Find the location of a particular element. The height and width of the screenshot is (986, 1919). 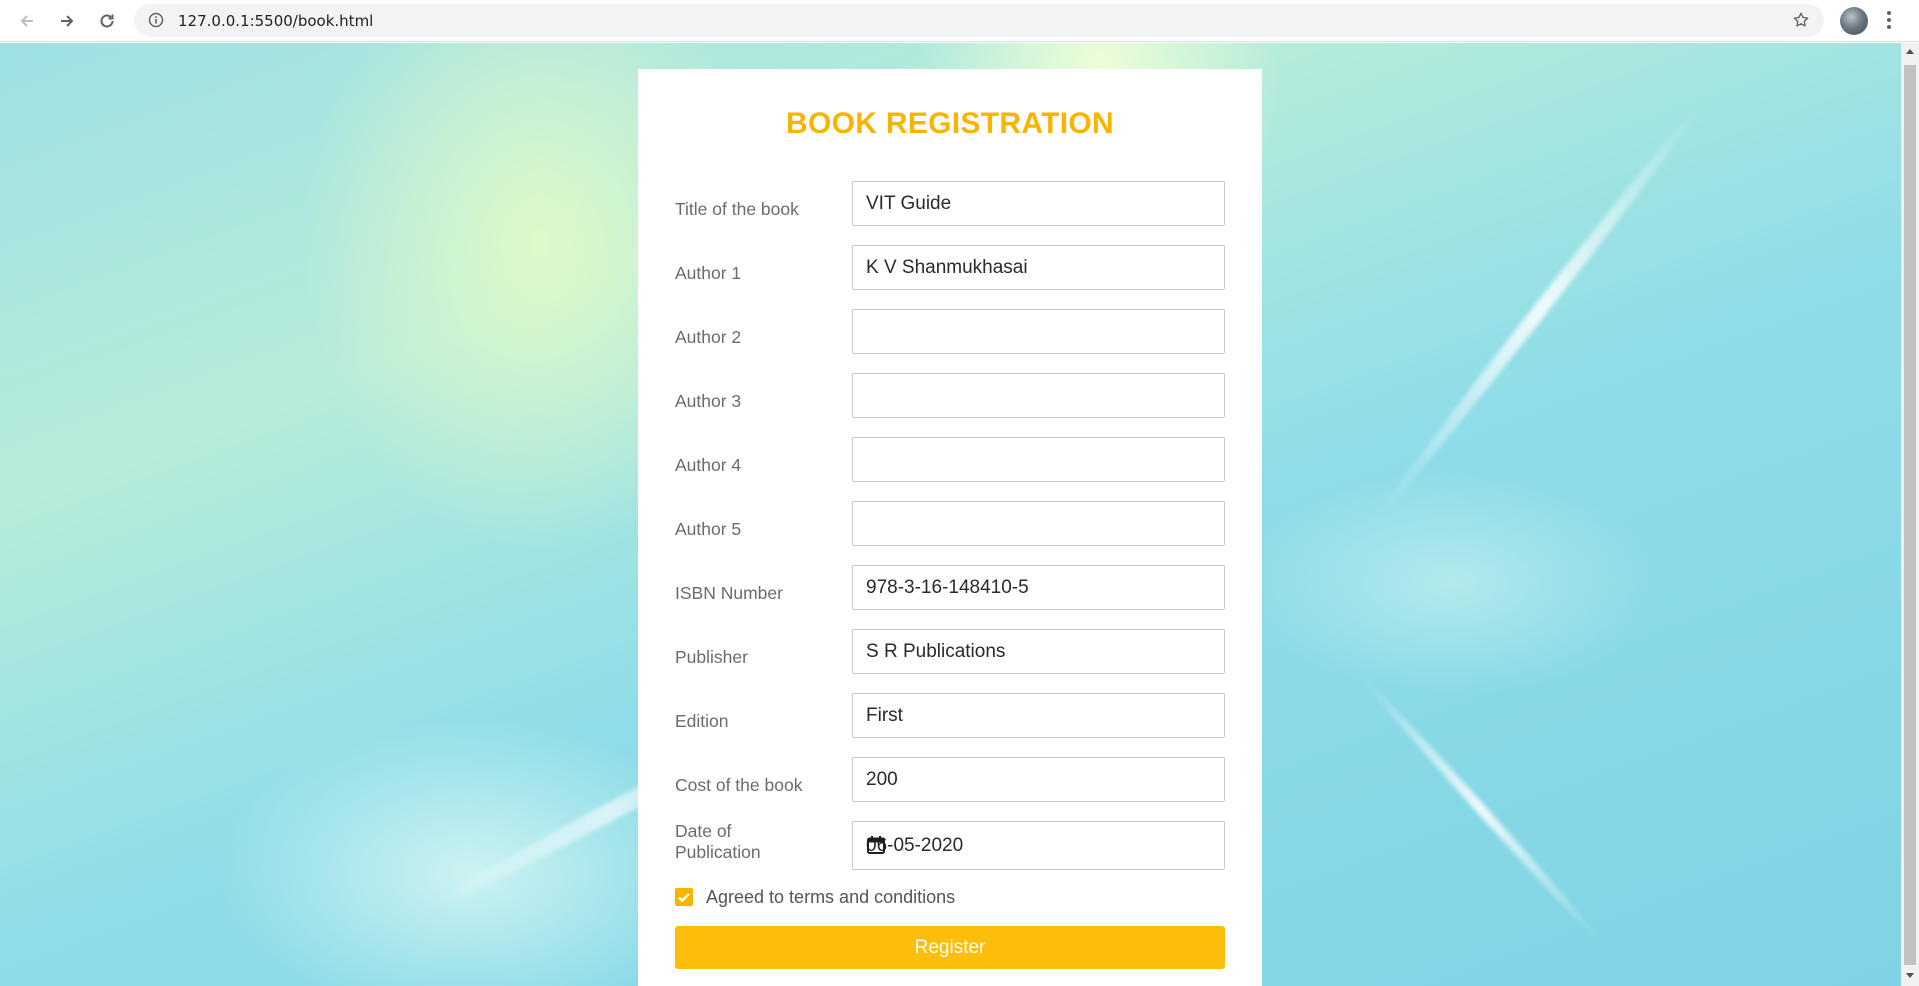

author1-value: K V Shanmukhasai is located at coordinates (947, 267).